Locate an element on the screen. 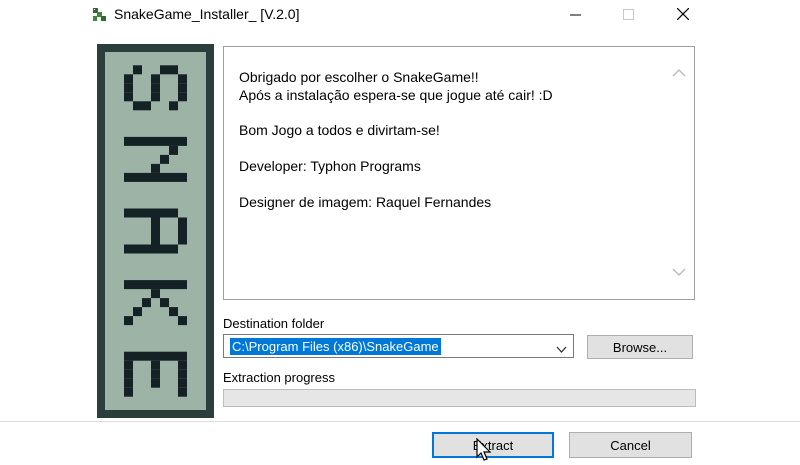  scroll-down-icon is located at coordinates (679, 272).